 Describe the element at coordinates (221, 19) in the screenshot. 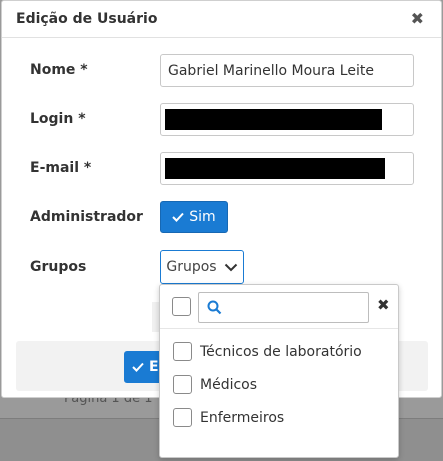

I see `modal-header: Edição de Usuário ✖` at that location.